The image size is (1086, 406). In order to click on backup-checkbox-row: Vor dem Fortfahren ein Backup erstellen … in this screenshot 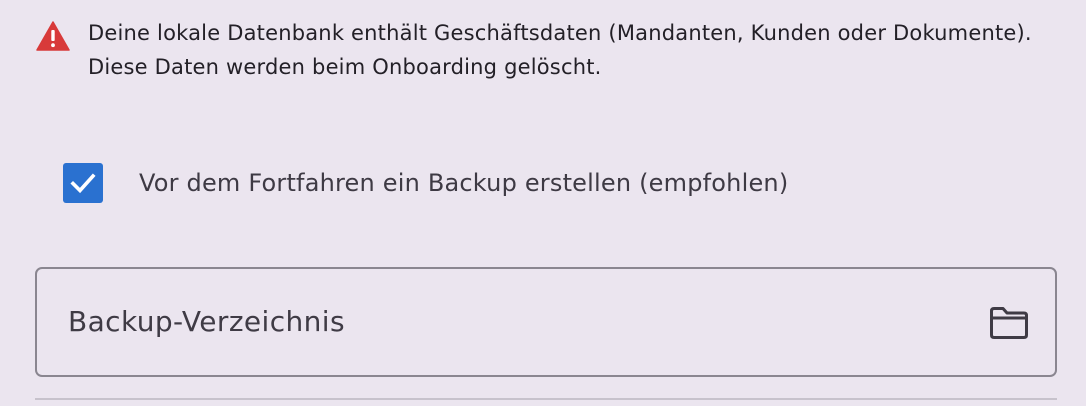, I will do `click(425, 183)`.